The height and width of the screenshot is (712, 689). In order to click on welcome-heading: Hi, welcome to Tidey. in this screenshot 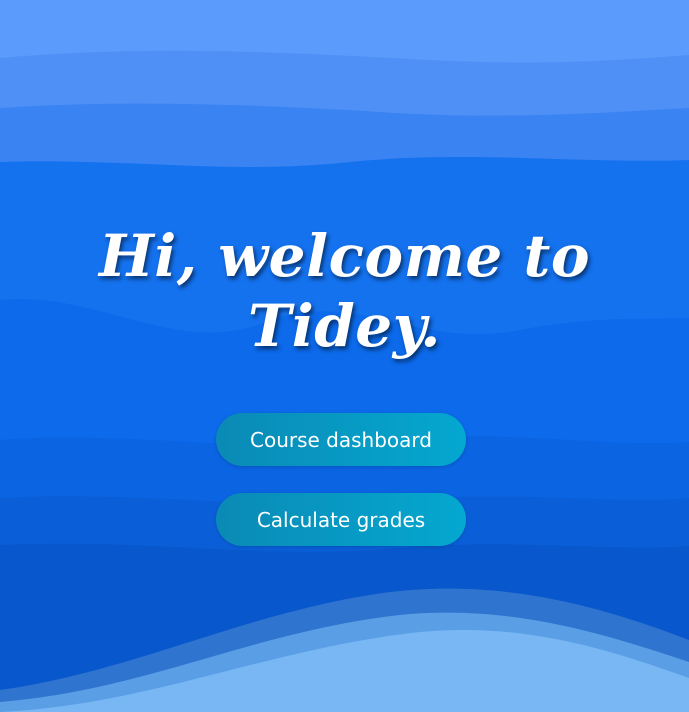, I will do `click(344, 291)`.